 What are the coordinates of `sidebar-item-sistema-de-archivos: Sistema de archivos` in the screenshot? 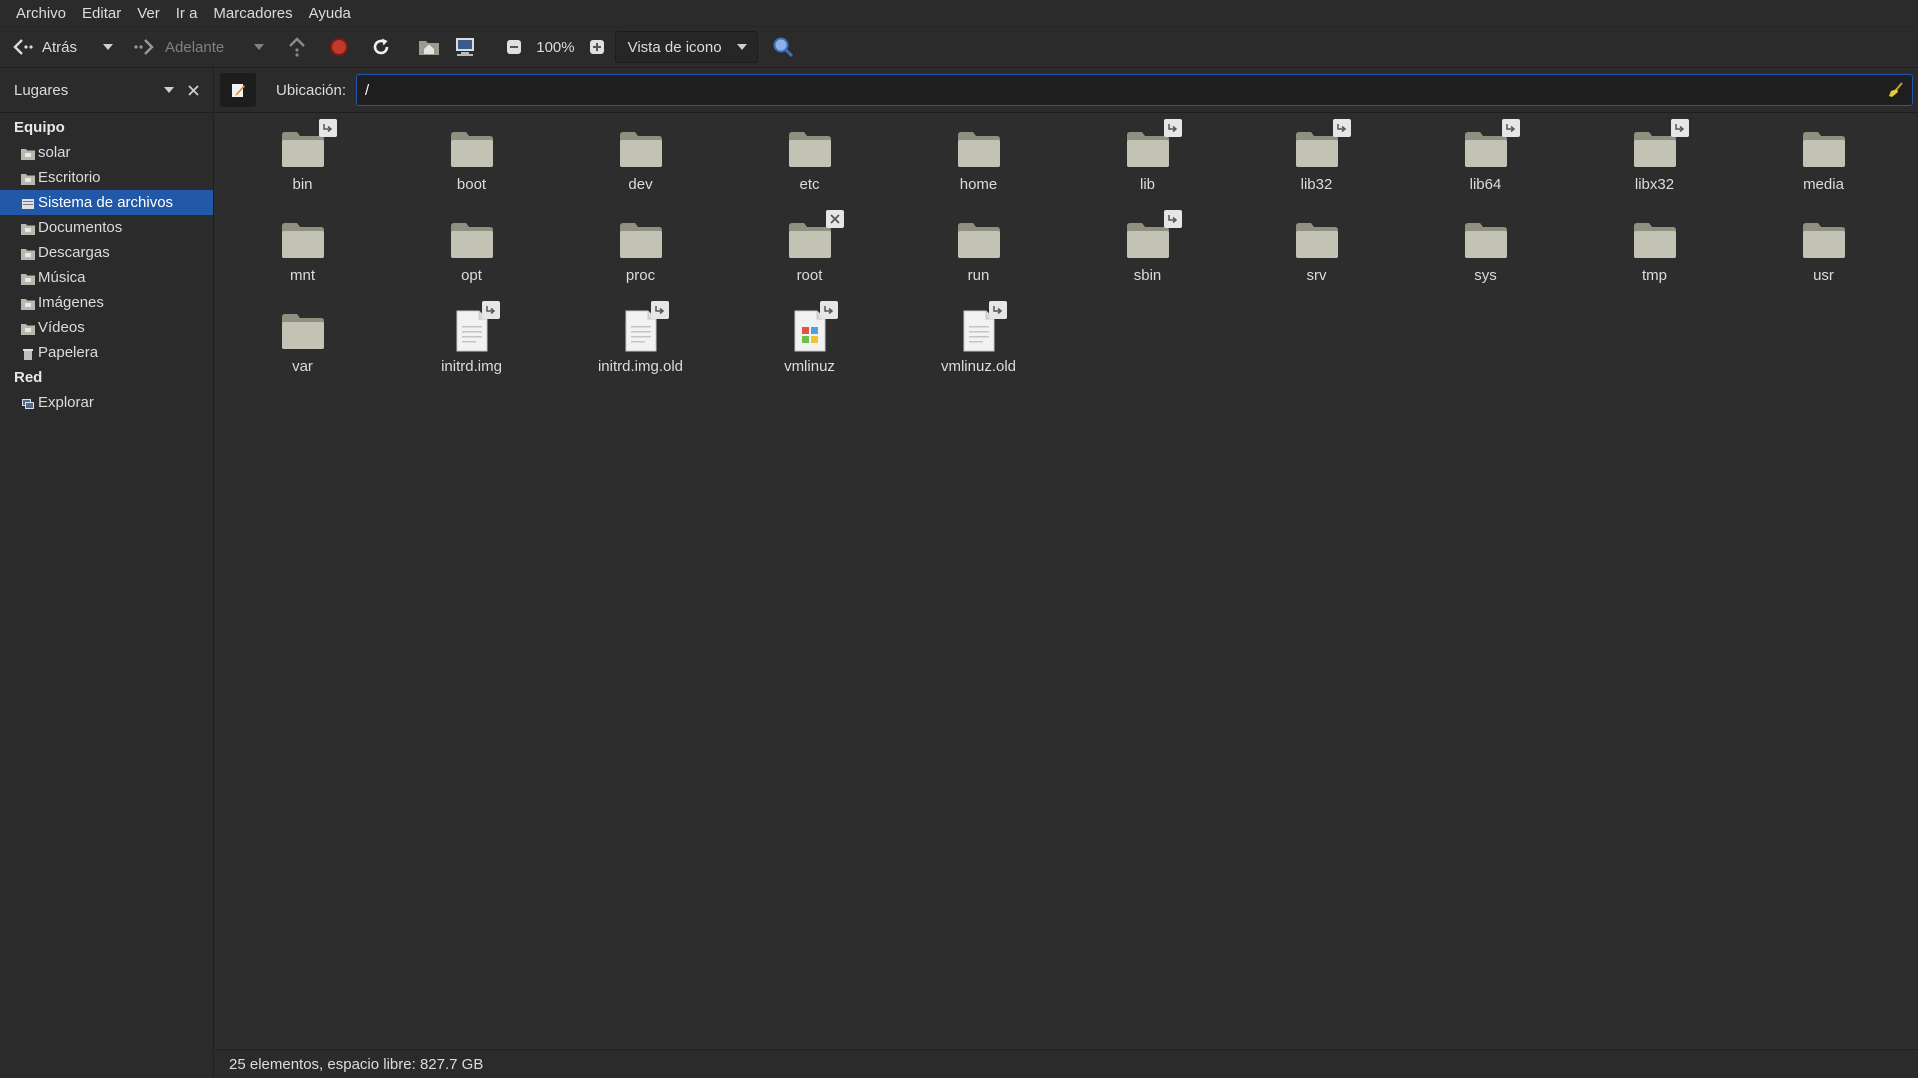 It's located at (106, 202).